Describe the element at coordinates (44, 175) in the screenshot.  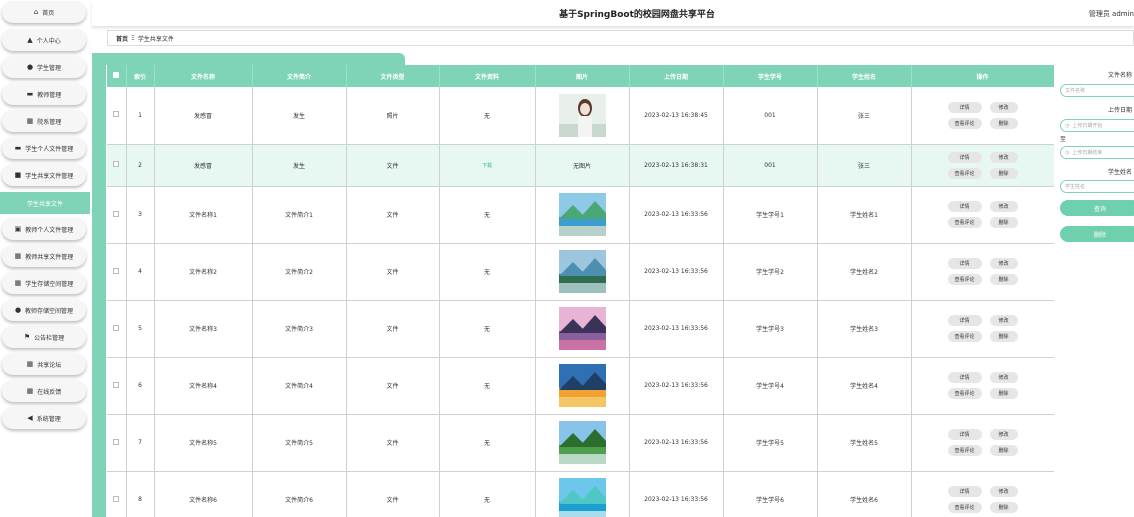
I see `sidebar-item: ■ 学生共享文件管理` at that location.